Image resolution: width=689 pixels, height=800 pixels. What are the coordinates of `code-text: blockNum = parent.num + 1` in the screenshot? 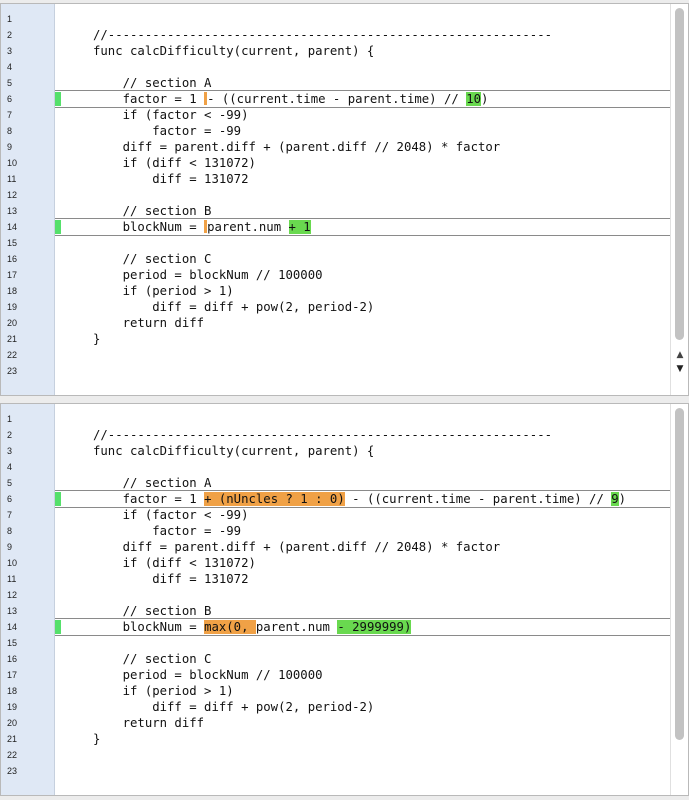 It's located at (202, 227).